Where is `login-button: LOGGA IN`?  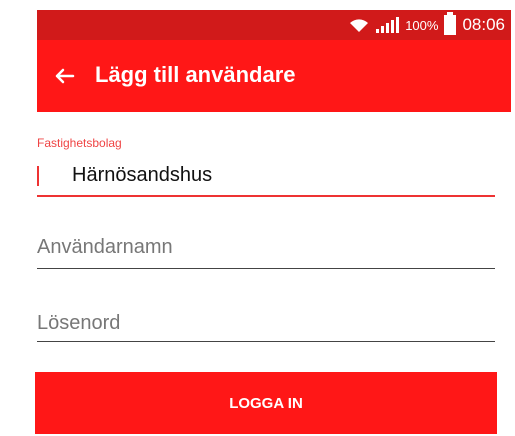 login-button: LOGGA IN is located at coordinates (266, 403).